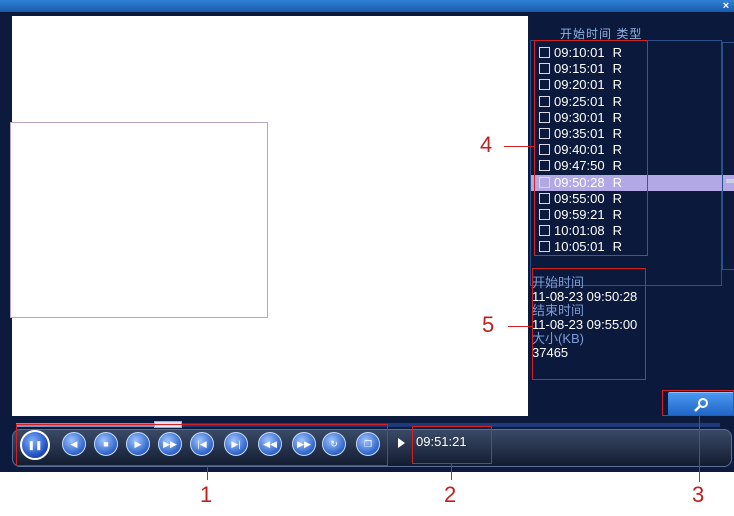 The height and width of the screenshot is (516, 734). I want to click on video-frame, so click(139, 220).